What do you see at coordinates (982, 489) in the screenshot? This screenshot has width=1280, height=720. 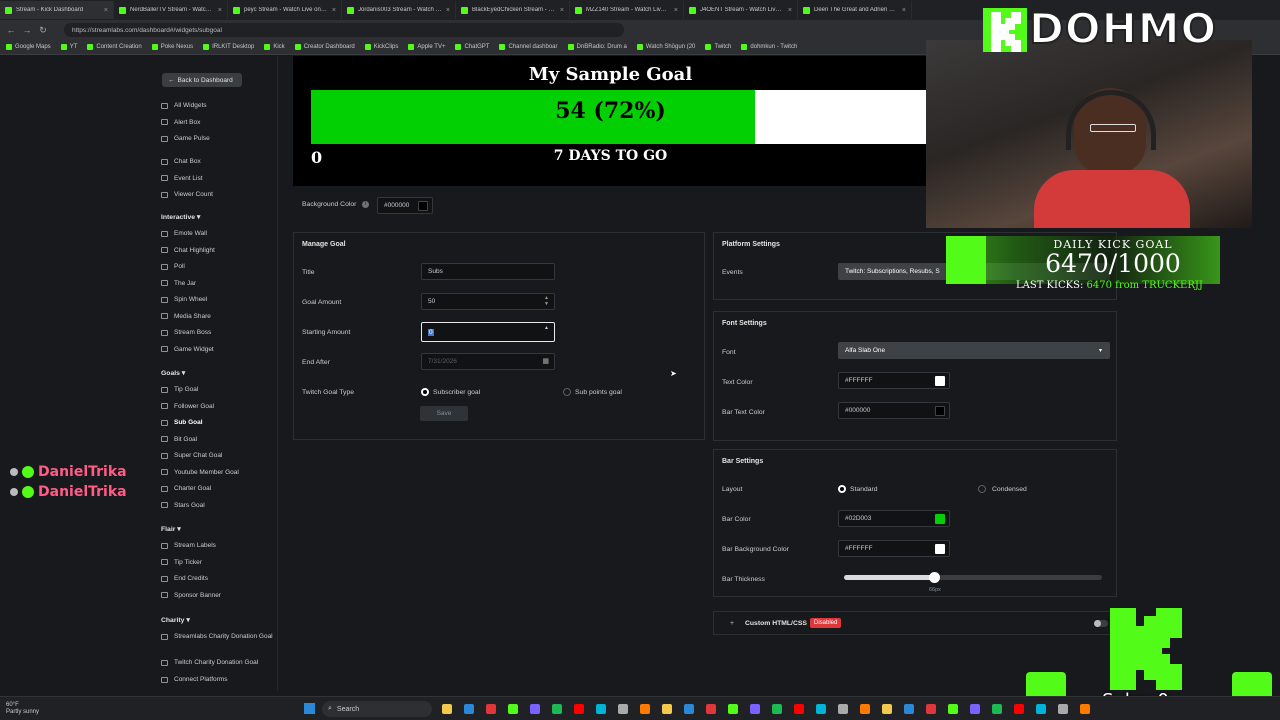 I see `layout-condensed-radio` at bounding box center [982, 489].